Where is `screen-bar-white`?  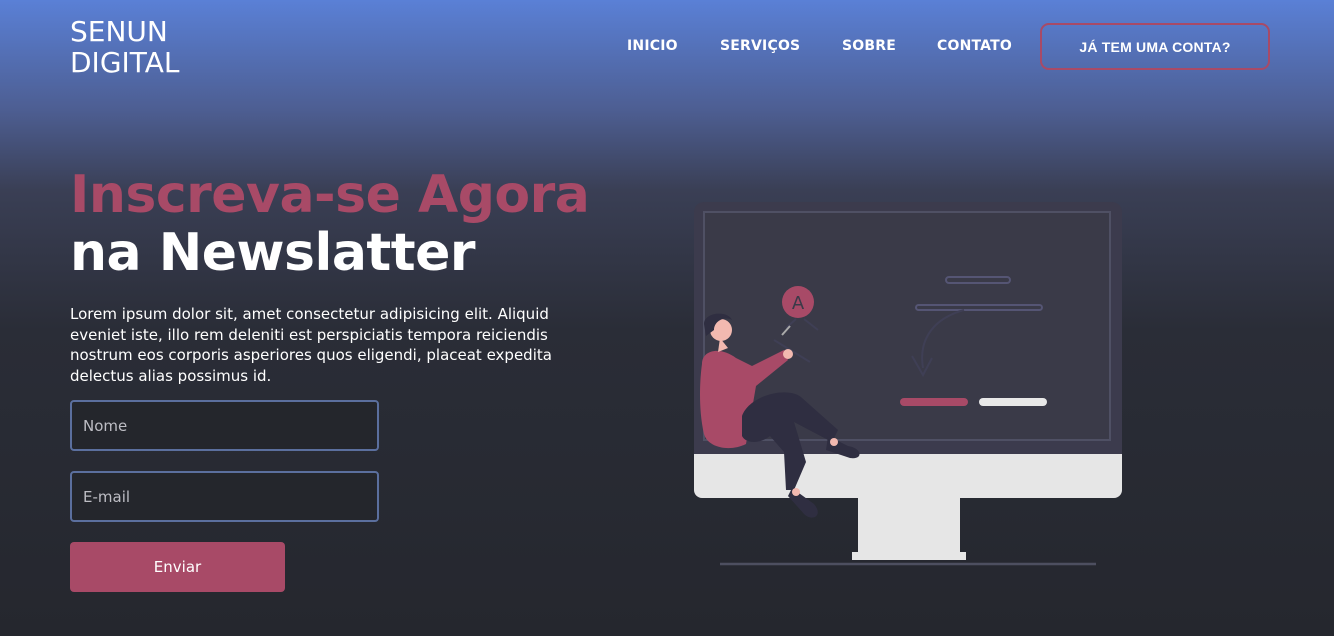
screen-bar-white is located at coordinates (1013, 402).